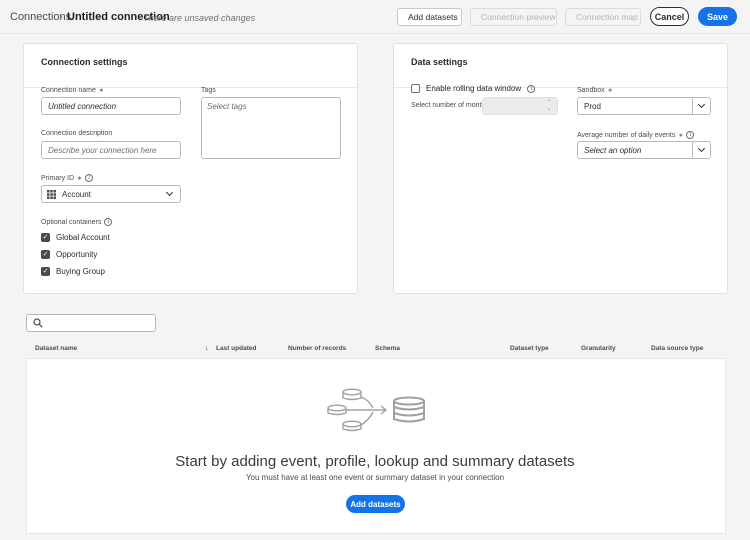  Describe the element at coordinates (51, 194) in the screenshot. I see `grid-icon` at that location.